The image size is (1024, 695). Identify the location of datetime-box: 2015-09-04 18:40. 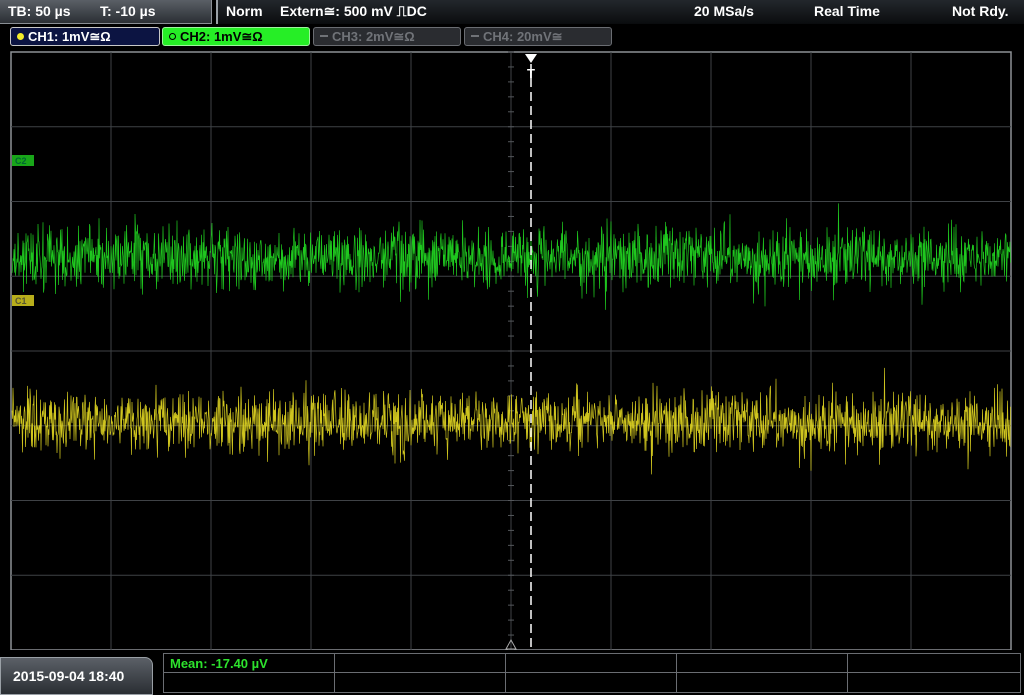
(76, 676).